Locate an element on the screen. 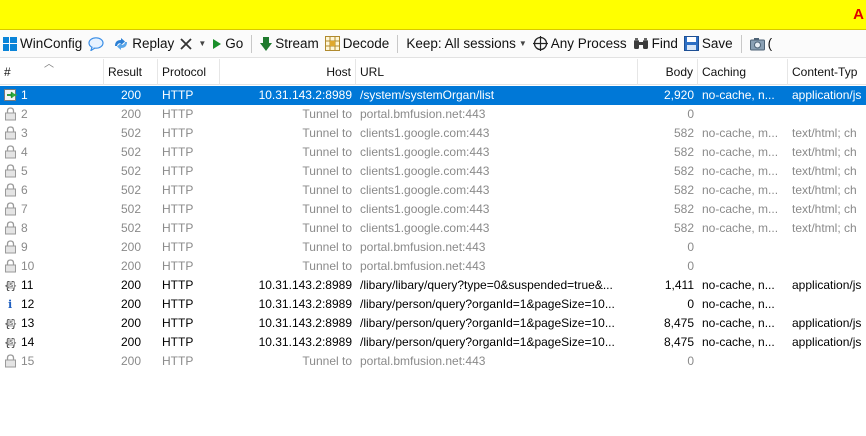 Image resolution: width=866 pixels, height=436 pixels. warning-banner: A is located at coordinates (433, 15).